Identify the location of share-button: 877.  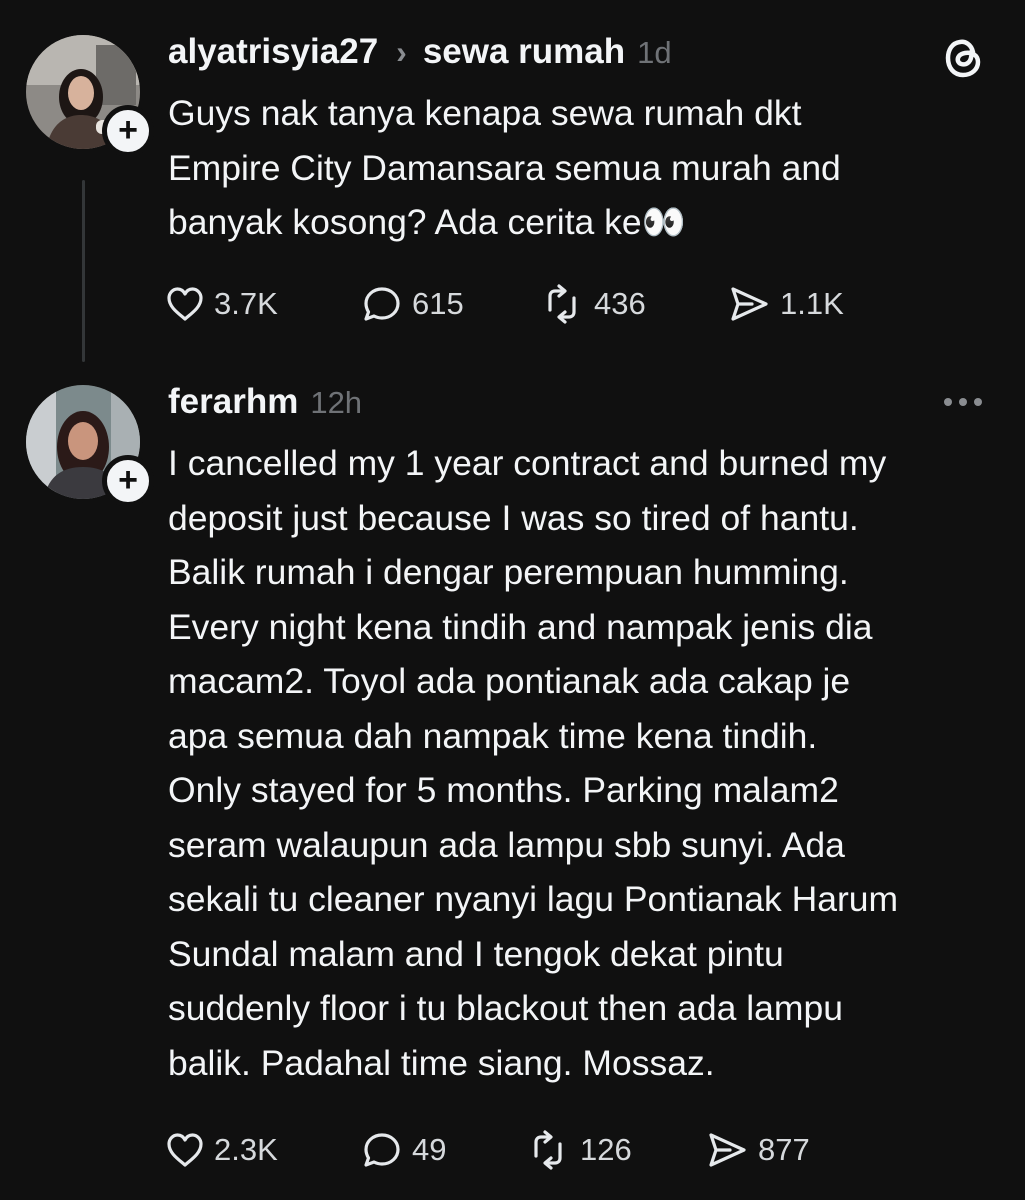
(758, 1150).